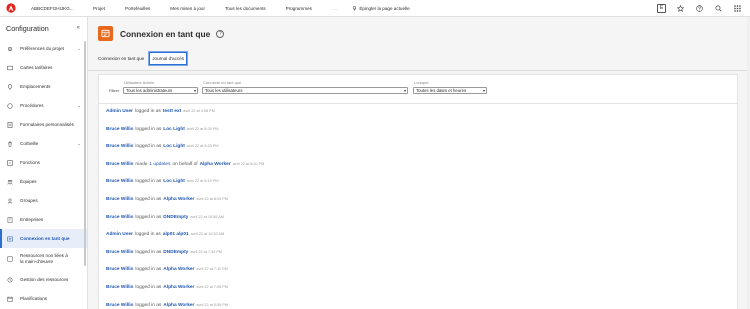 This screenshot has height=309, width=750. Describe the element at coordinates (699, 8) in the screenshot. I see `help-circle-icon` at that location.